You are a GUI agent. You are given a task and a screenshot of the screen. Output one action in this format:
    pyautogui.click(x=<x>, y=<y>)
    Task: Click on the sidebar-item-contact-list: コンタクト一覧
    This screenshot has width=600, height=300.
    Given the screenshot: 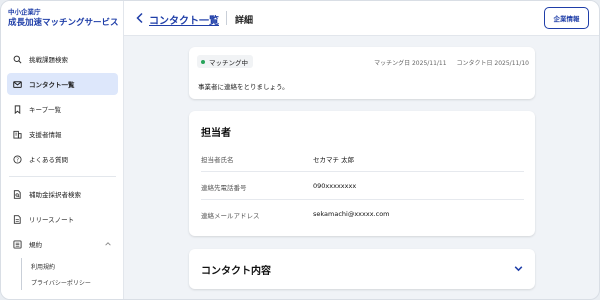 What is the action you would take?
    pyautogui.click(x=62, y=84)
    